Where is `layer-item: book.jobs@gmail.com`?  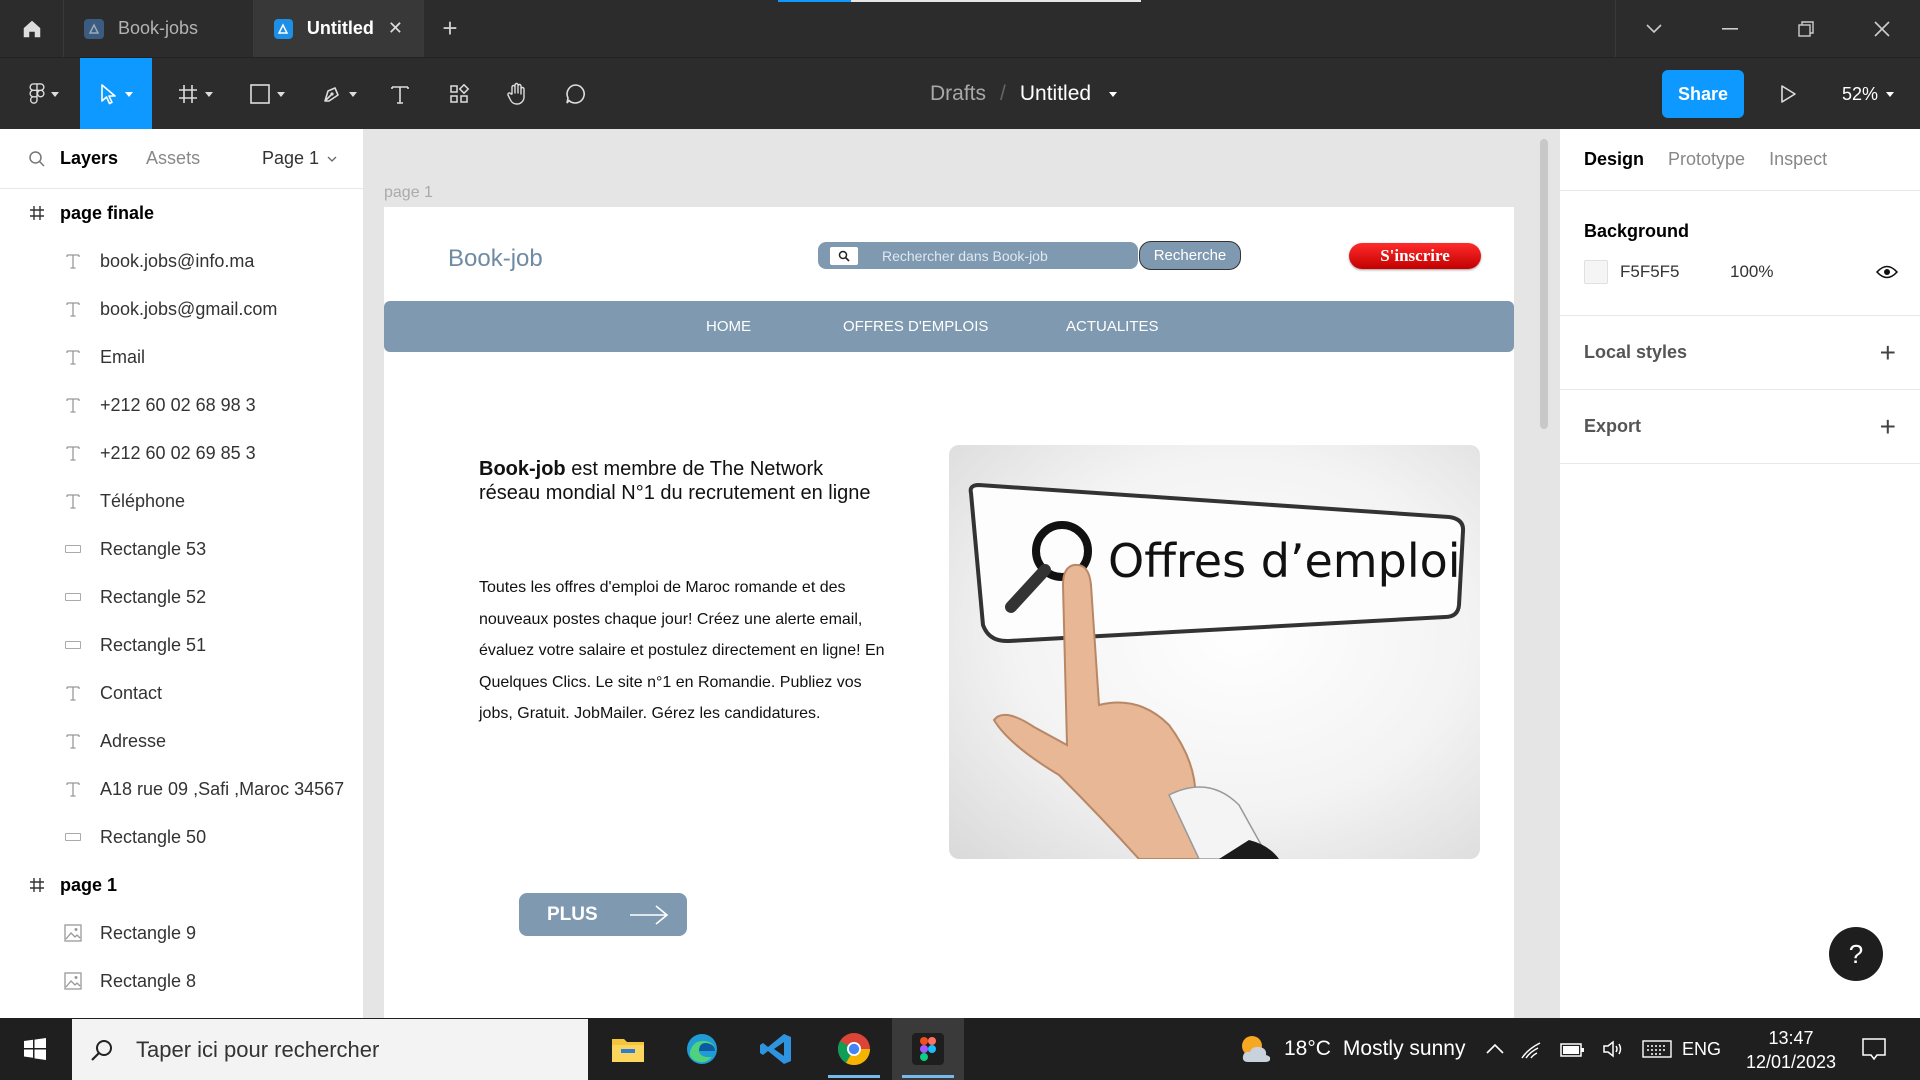 layer-item: book.jobs@gmail.com is located at coordinates (181, 309).